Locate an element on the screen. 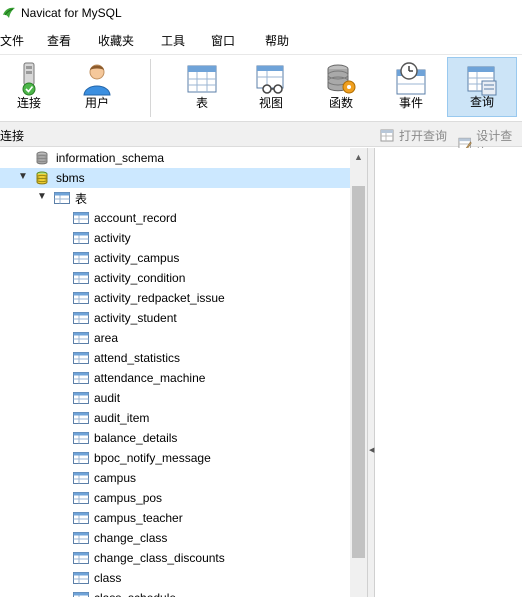  tree-item-table: change_class_discounts is located at coordinates (175, 558).